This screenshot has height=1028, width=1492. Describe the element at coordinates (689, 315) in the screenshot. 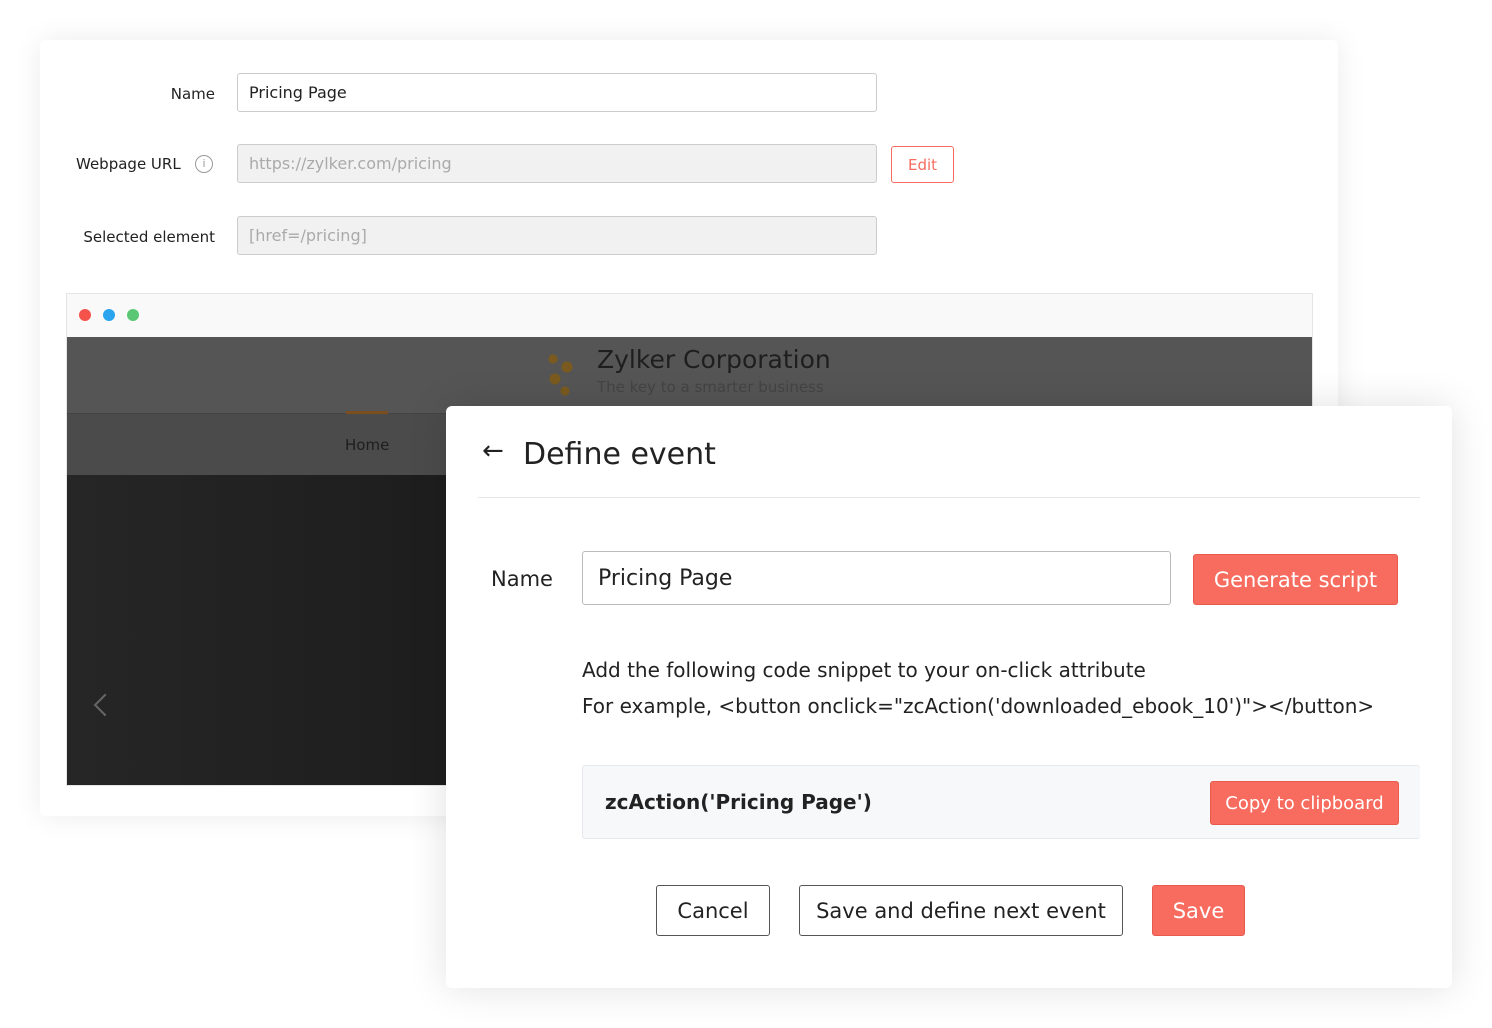

I see `browser-titlebar` at that location.